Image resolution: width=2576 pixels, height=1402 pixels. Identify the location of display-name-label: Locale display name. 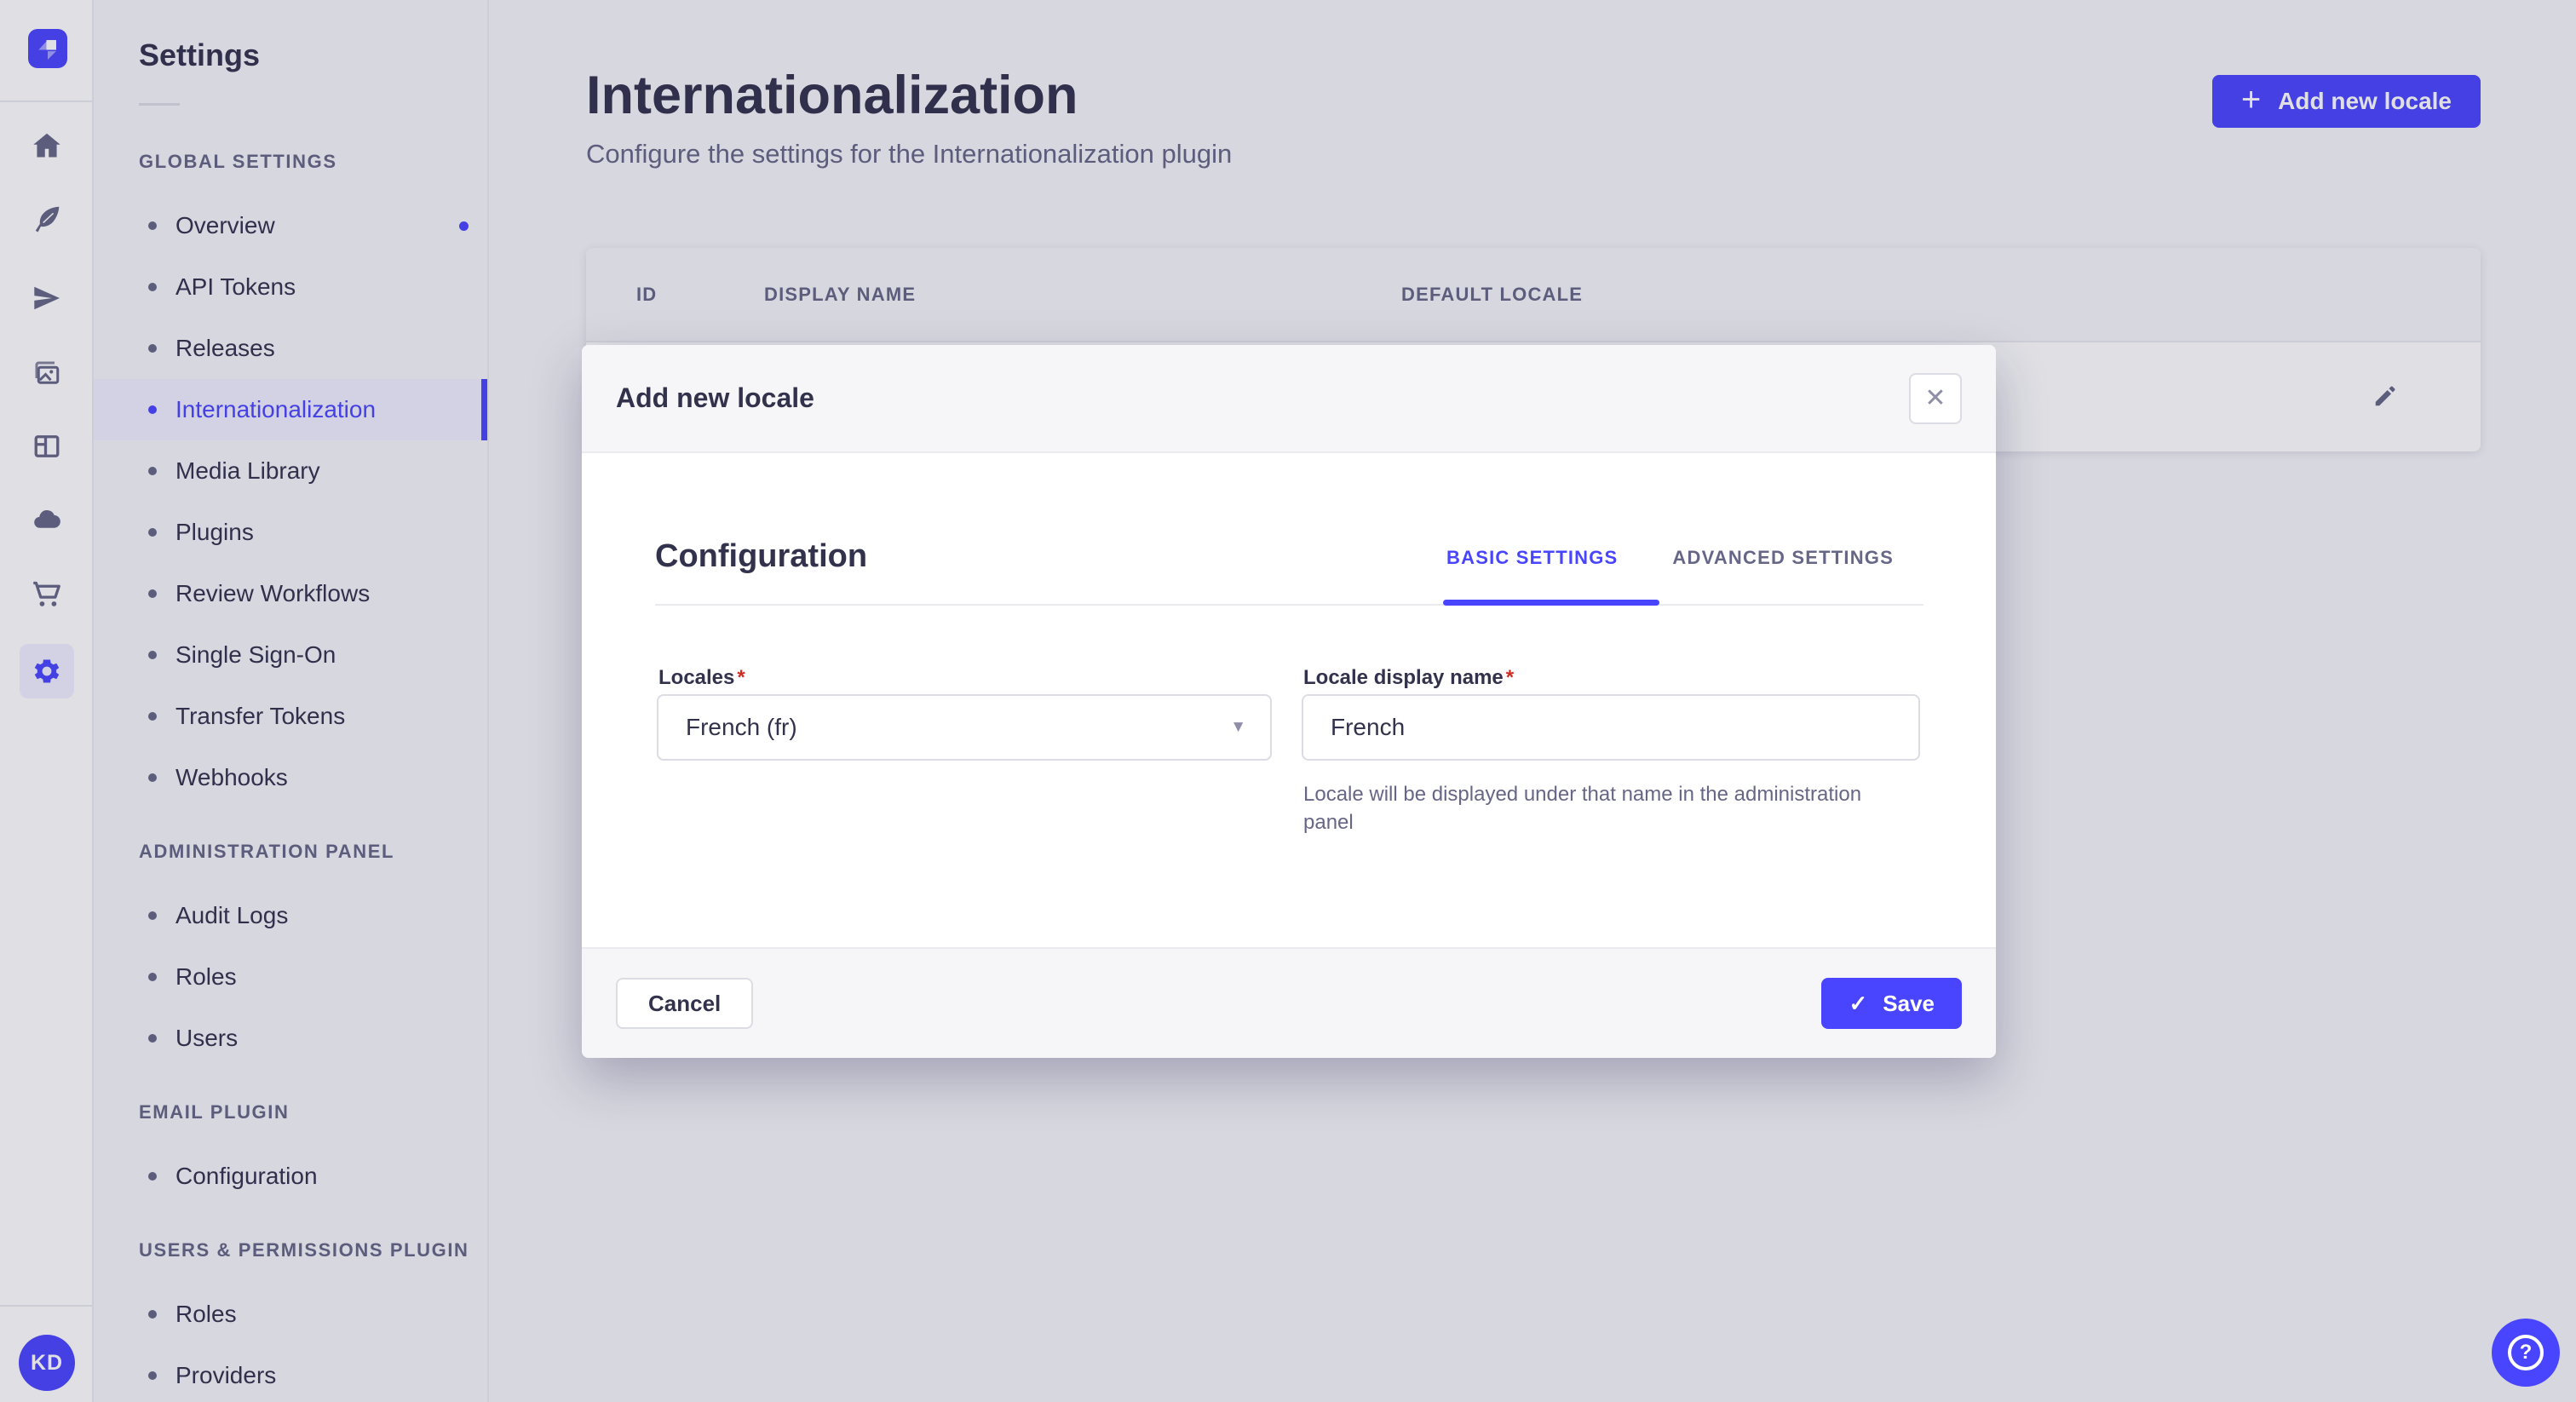
(1408, 678).